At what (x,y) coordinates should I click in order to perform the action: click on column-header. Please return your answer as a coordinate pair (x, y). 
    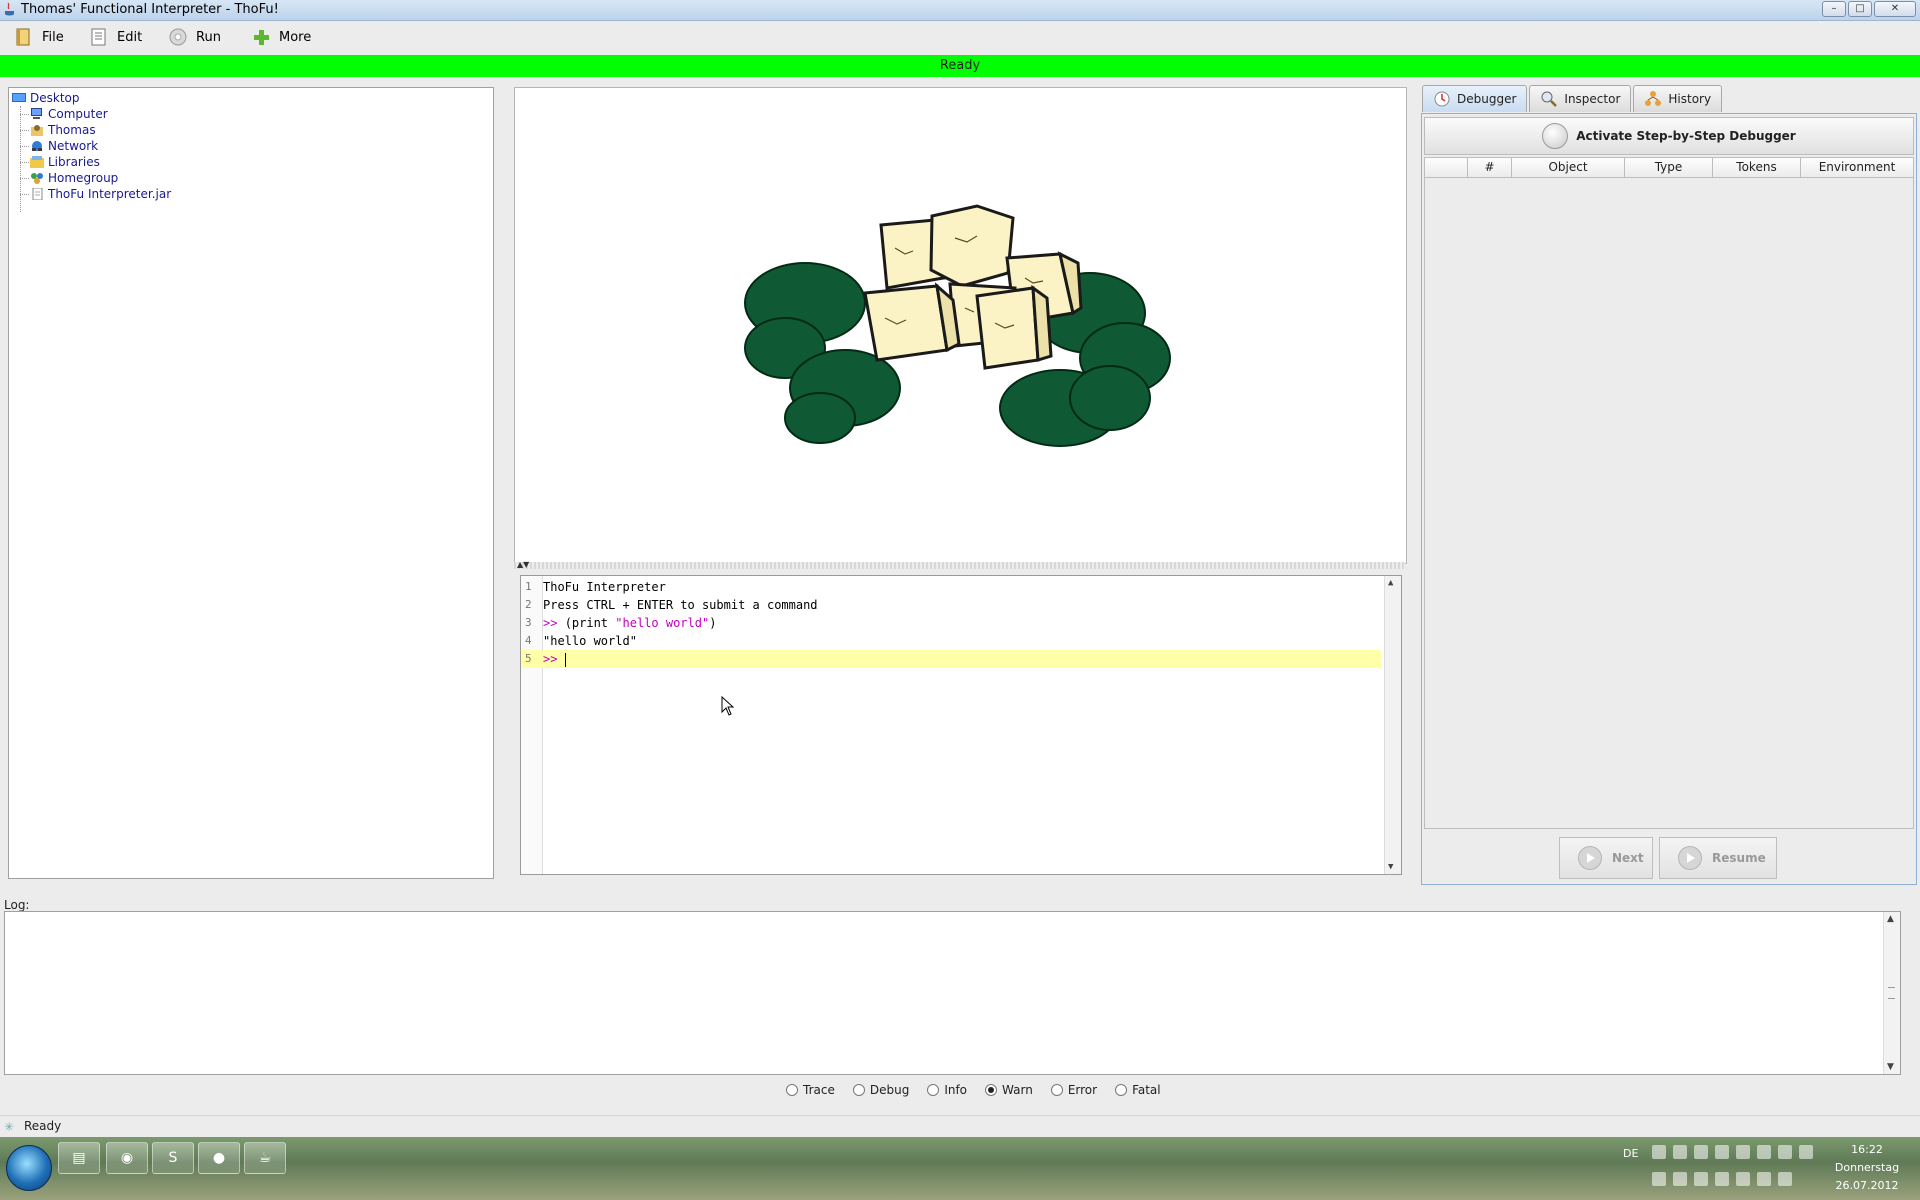
    Looking at the image, I should click on (1446, 168).